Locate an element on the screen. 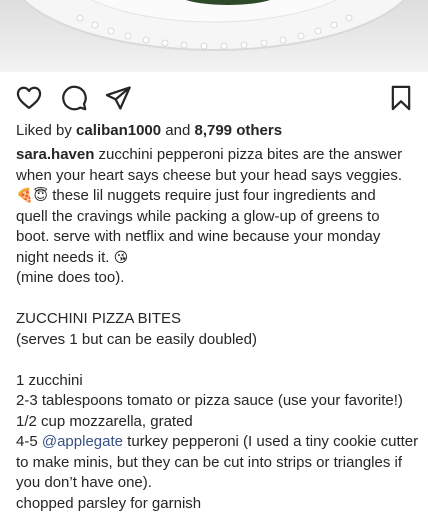 The width and height of the screenshot is (428, 528). caption-line: (serves 1 but can be easily doubled) is located at coordinates (136, 339).